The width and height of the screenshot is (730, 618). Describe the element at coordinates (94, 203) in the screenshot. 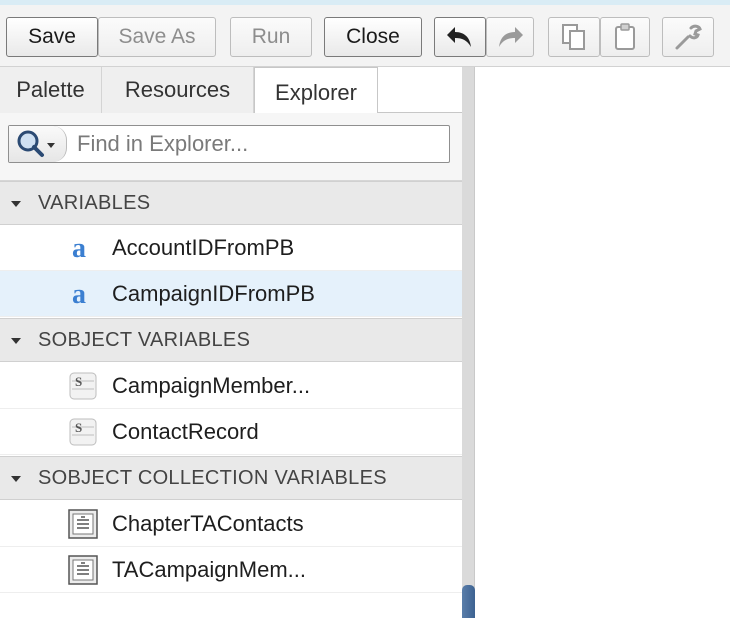

I see `section-title: VARIABLES` at that location.